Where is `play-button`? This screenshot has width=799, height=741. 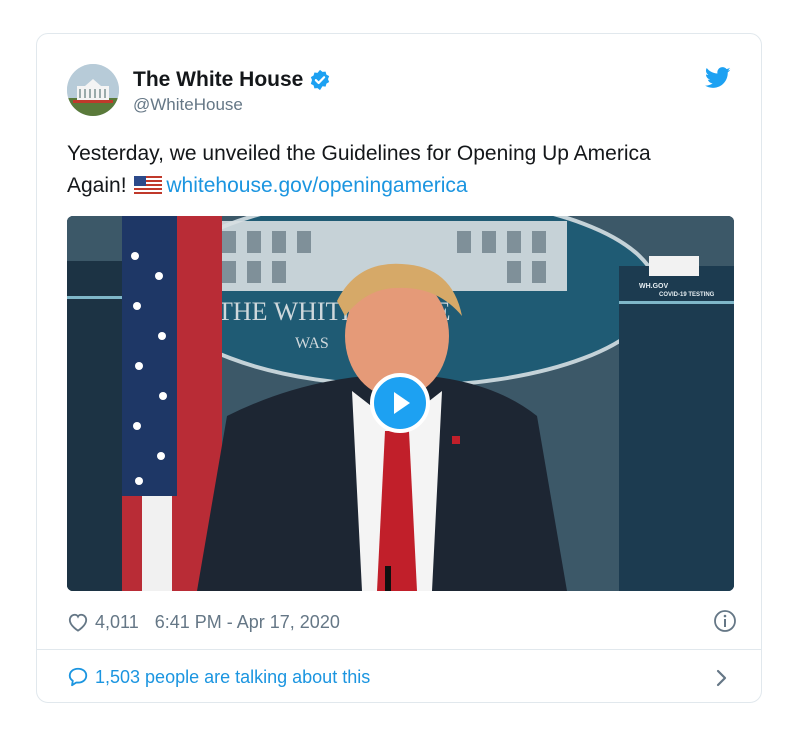
play-button is located at coordinates (400, 403).